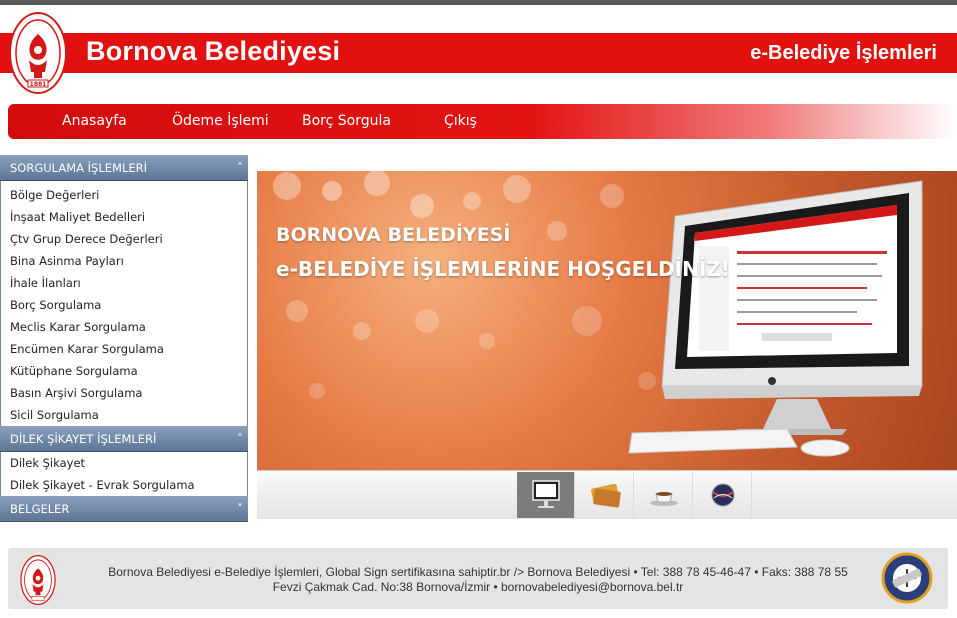 Image resolution: width=957 pixels, height=618 pixels. Describe the element at coordinates (124, 195) in the screenshot. I see `sidebar-item-bolge-degerleri: Bölge Değerleri` at that location.